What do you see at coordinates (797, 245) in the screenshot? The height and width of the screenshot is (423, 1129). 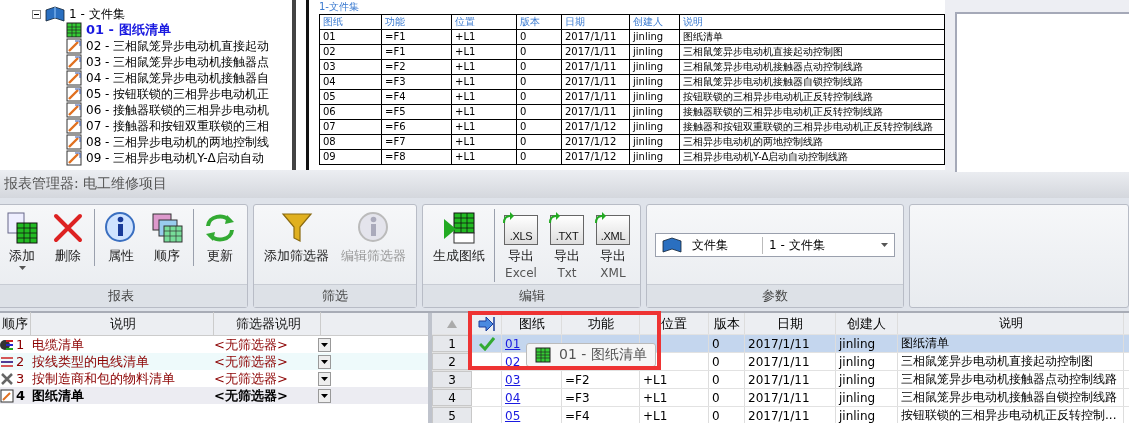 I see `dropdown-value: 1 - 文件集` at bounding box center [797, 245].